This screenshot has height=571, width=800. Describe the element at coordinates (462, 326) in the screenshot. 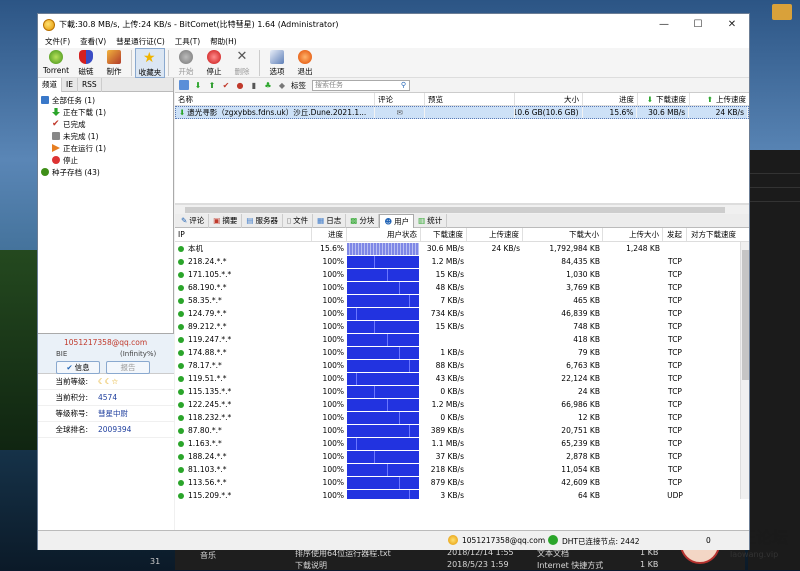

I see `peer-row: 89.212.*.* 100% 15 KB/s 748 KB TCP` at that location.